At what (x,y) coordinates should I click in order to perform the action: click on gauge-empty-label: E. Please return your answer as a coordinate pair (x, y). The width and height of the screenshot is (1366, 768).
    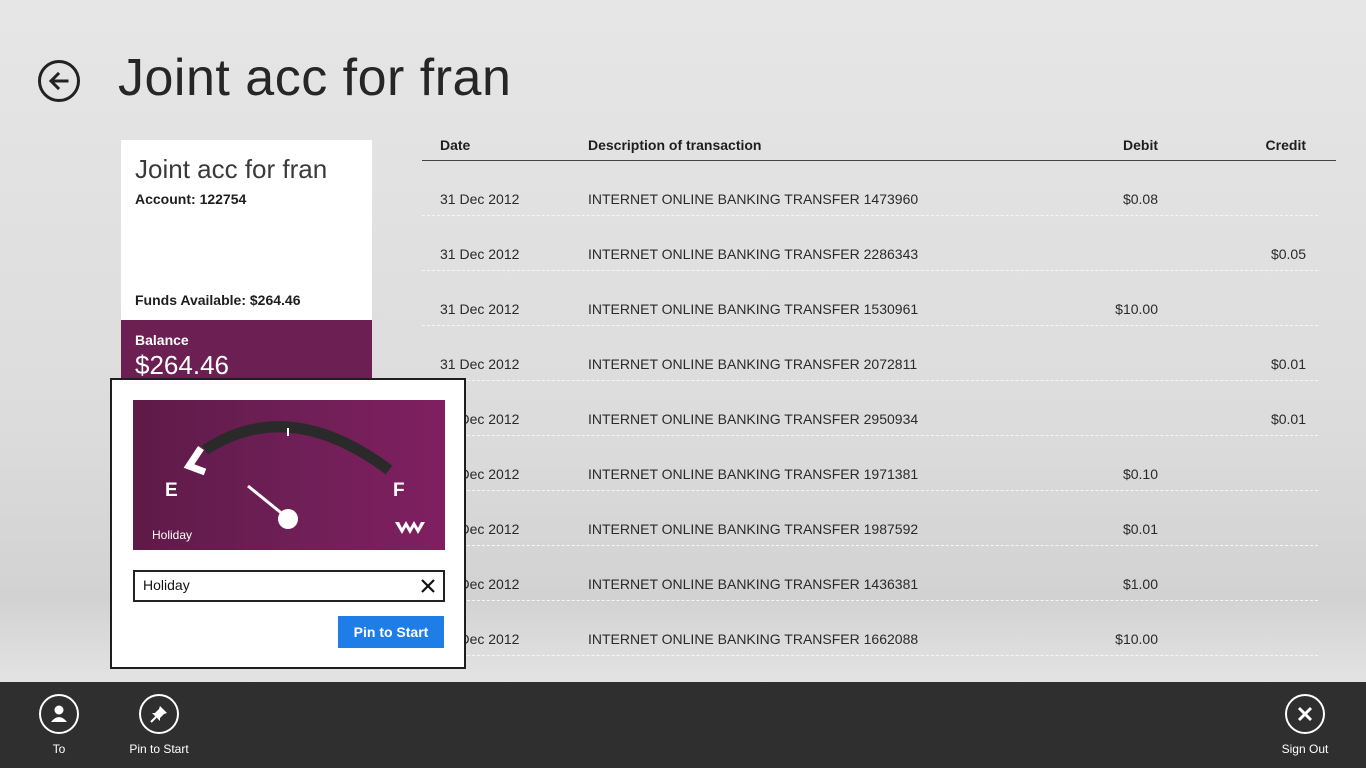
    Looking at the image, I should click on (171, 490).